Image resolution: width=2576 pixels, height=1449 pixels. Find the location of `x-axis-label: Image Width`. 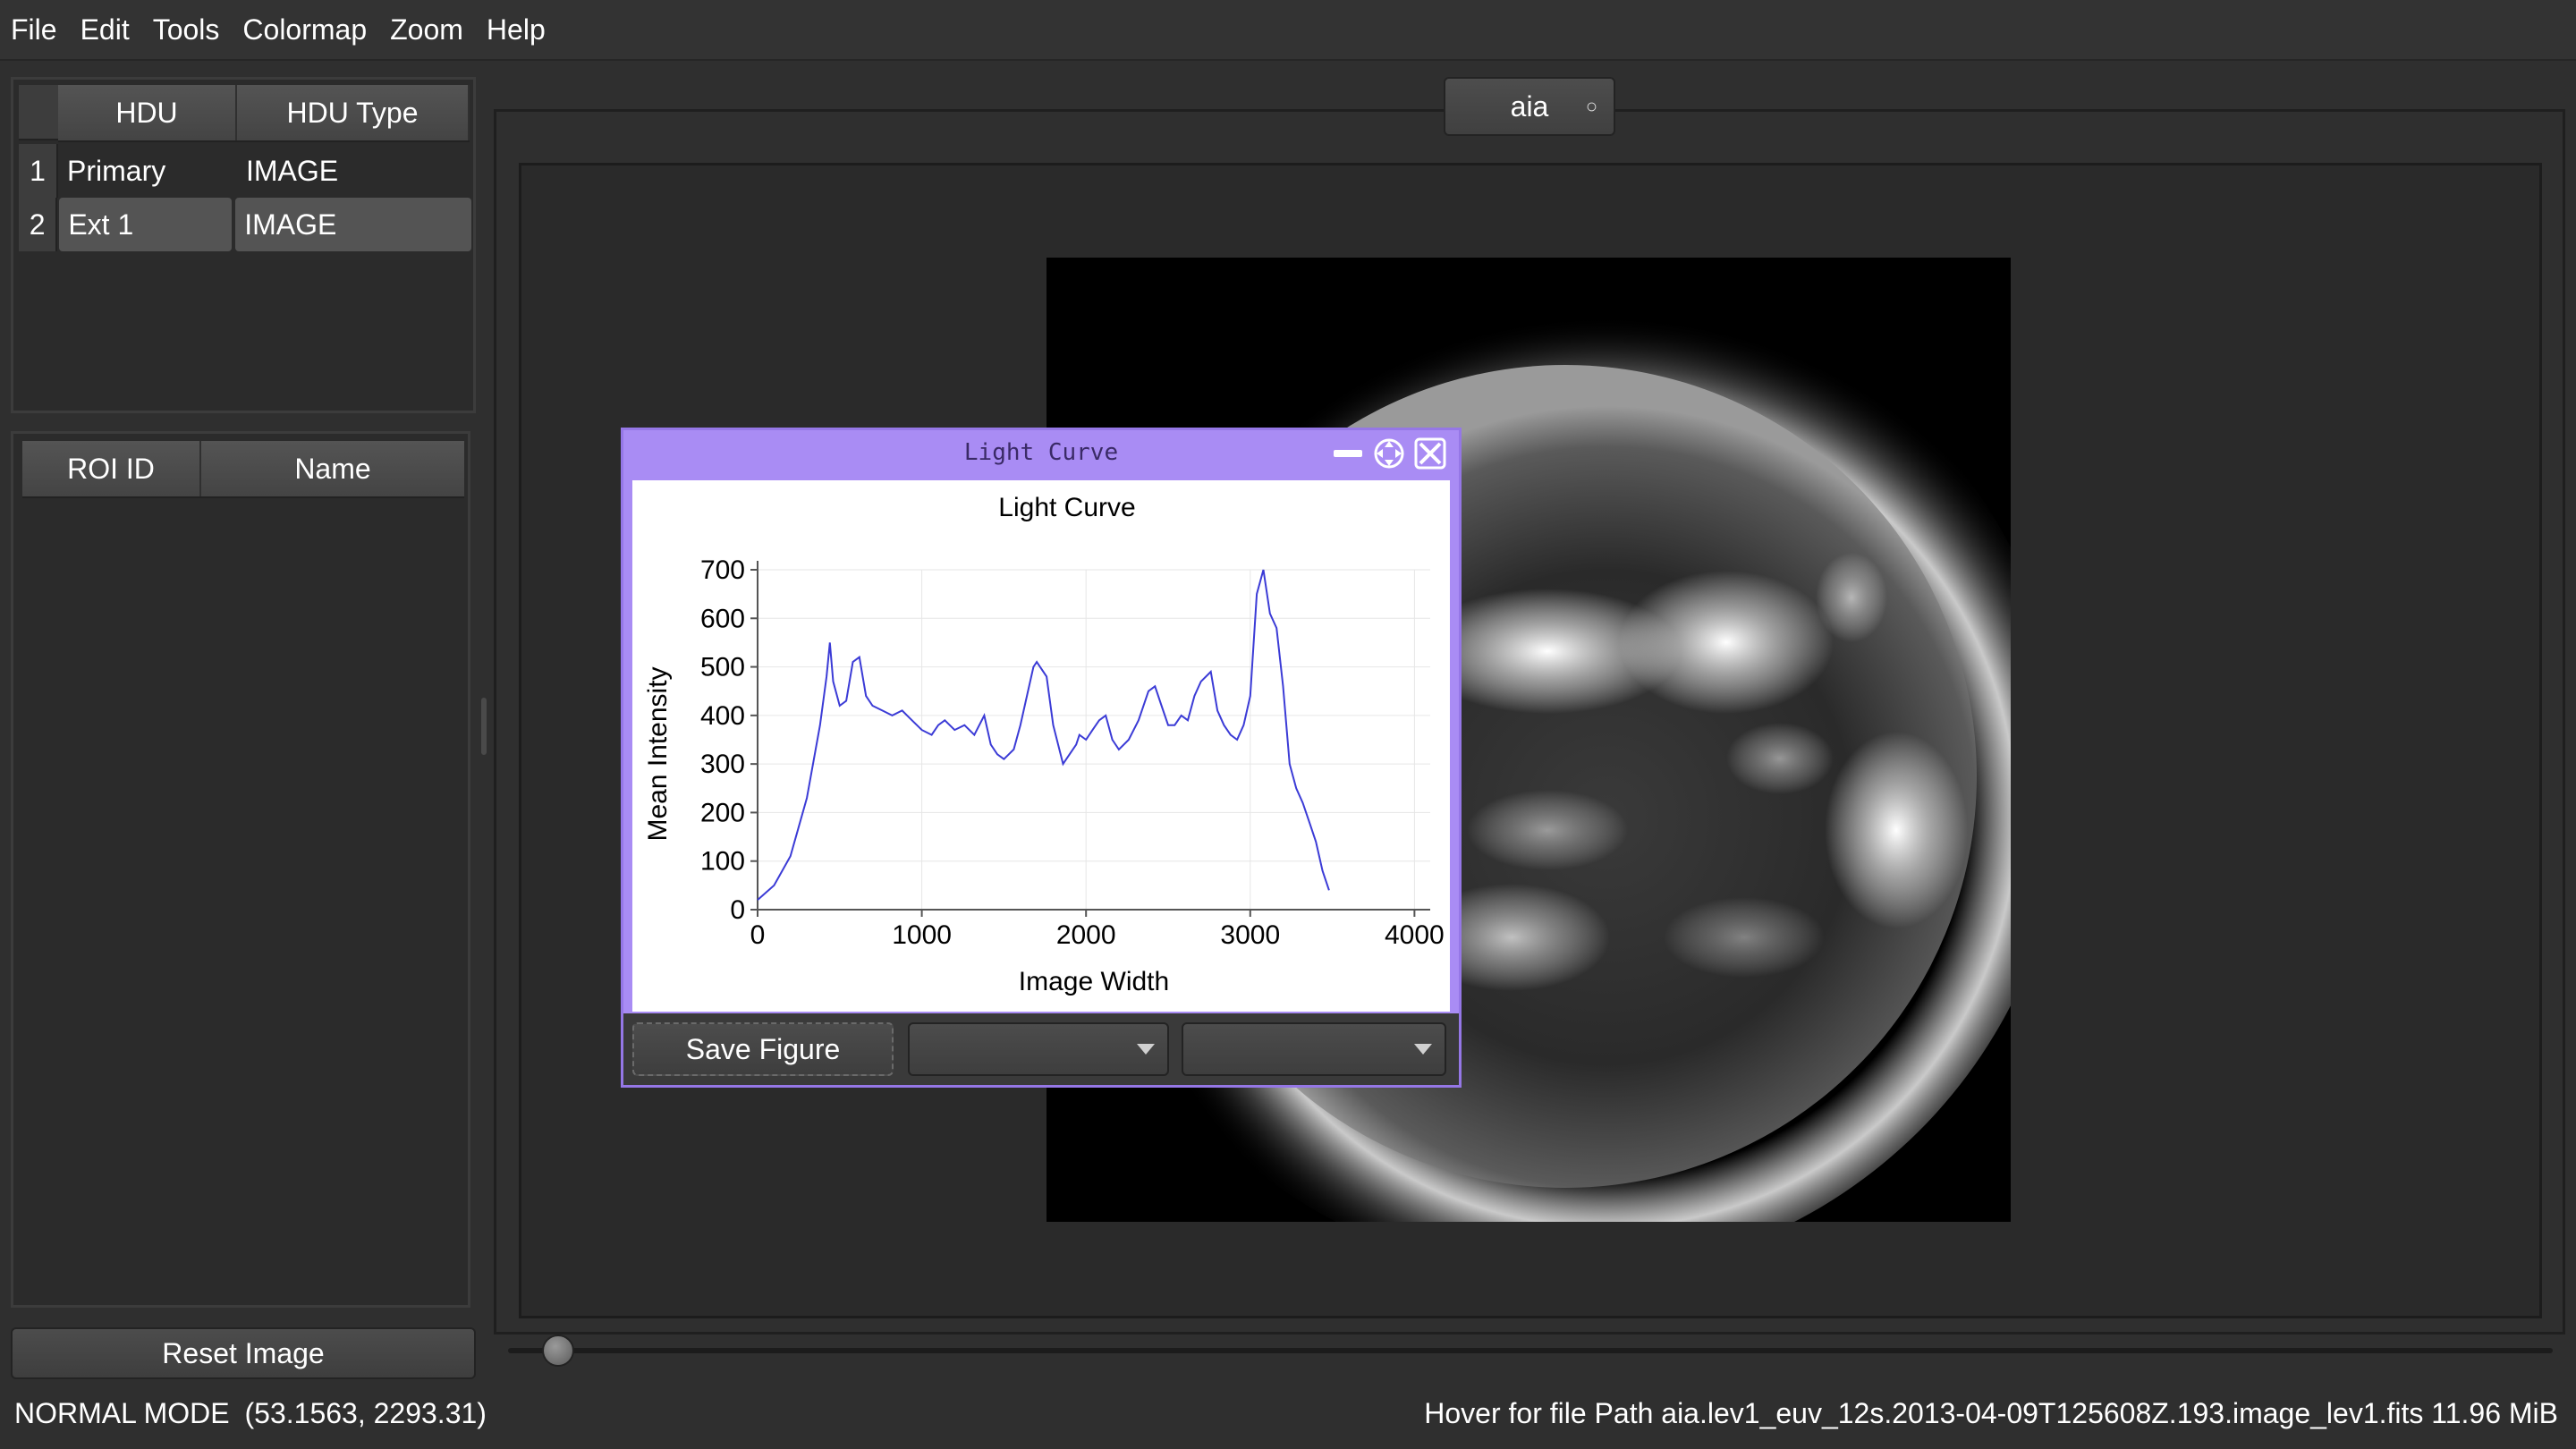

x-axis-label: Image Width is located at coordinates (1094, 981).